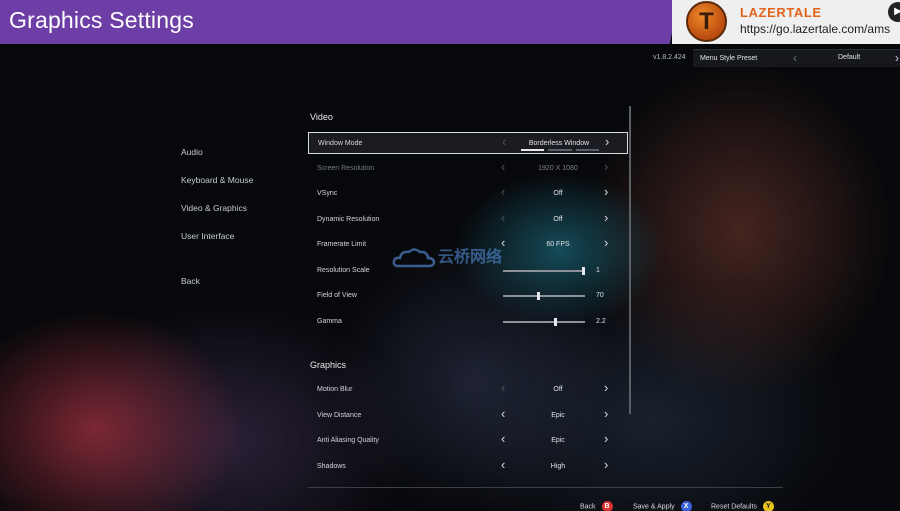 Image resolution: width=900 pixels, height=511 pixels. I want to click on preset-label: Menu Style Preset, so click(729, 58).